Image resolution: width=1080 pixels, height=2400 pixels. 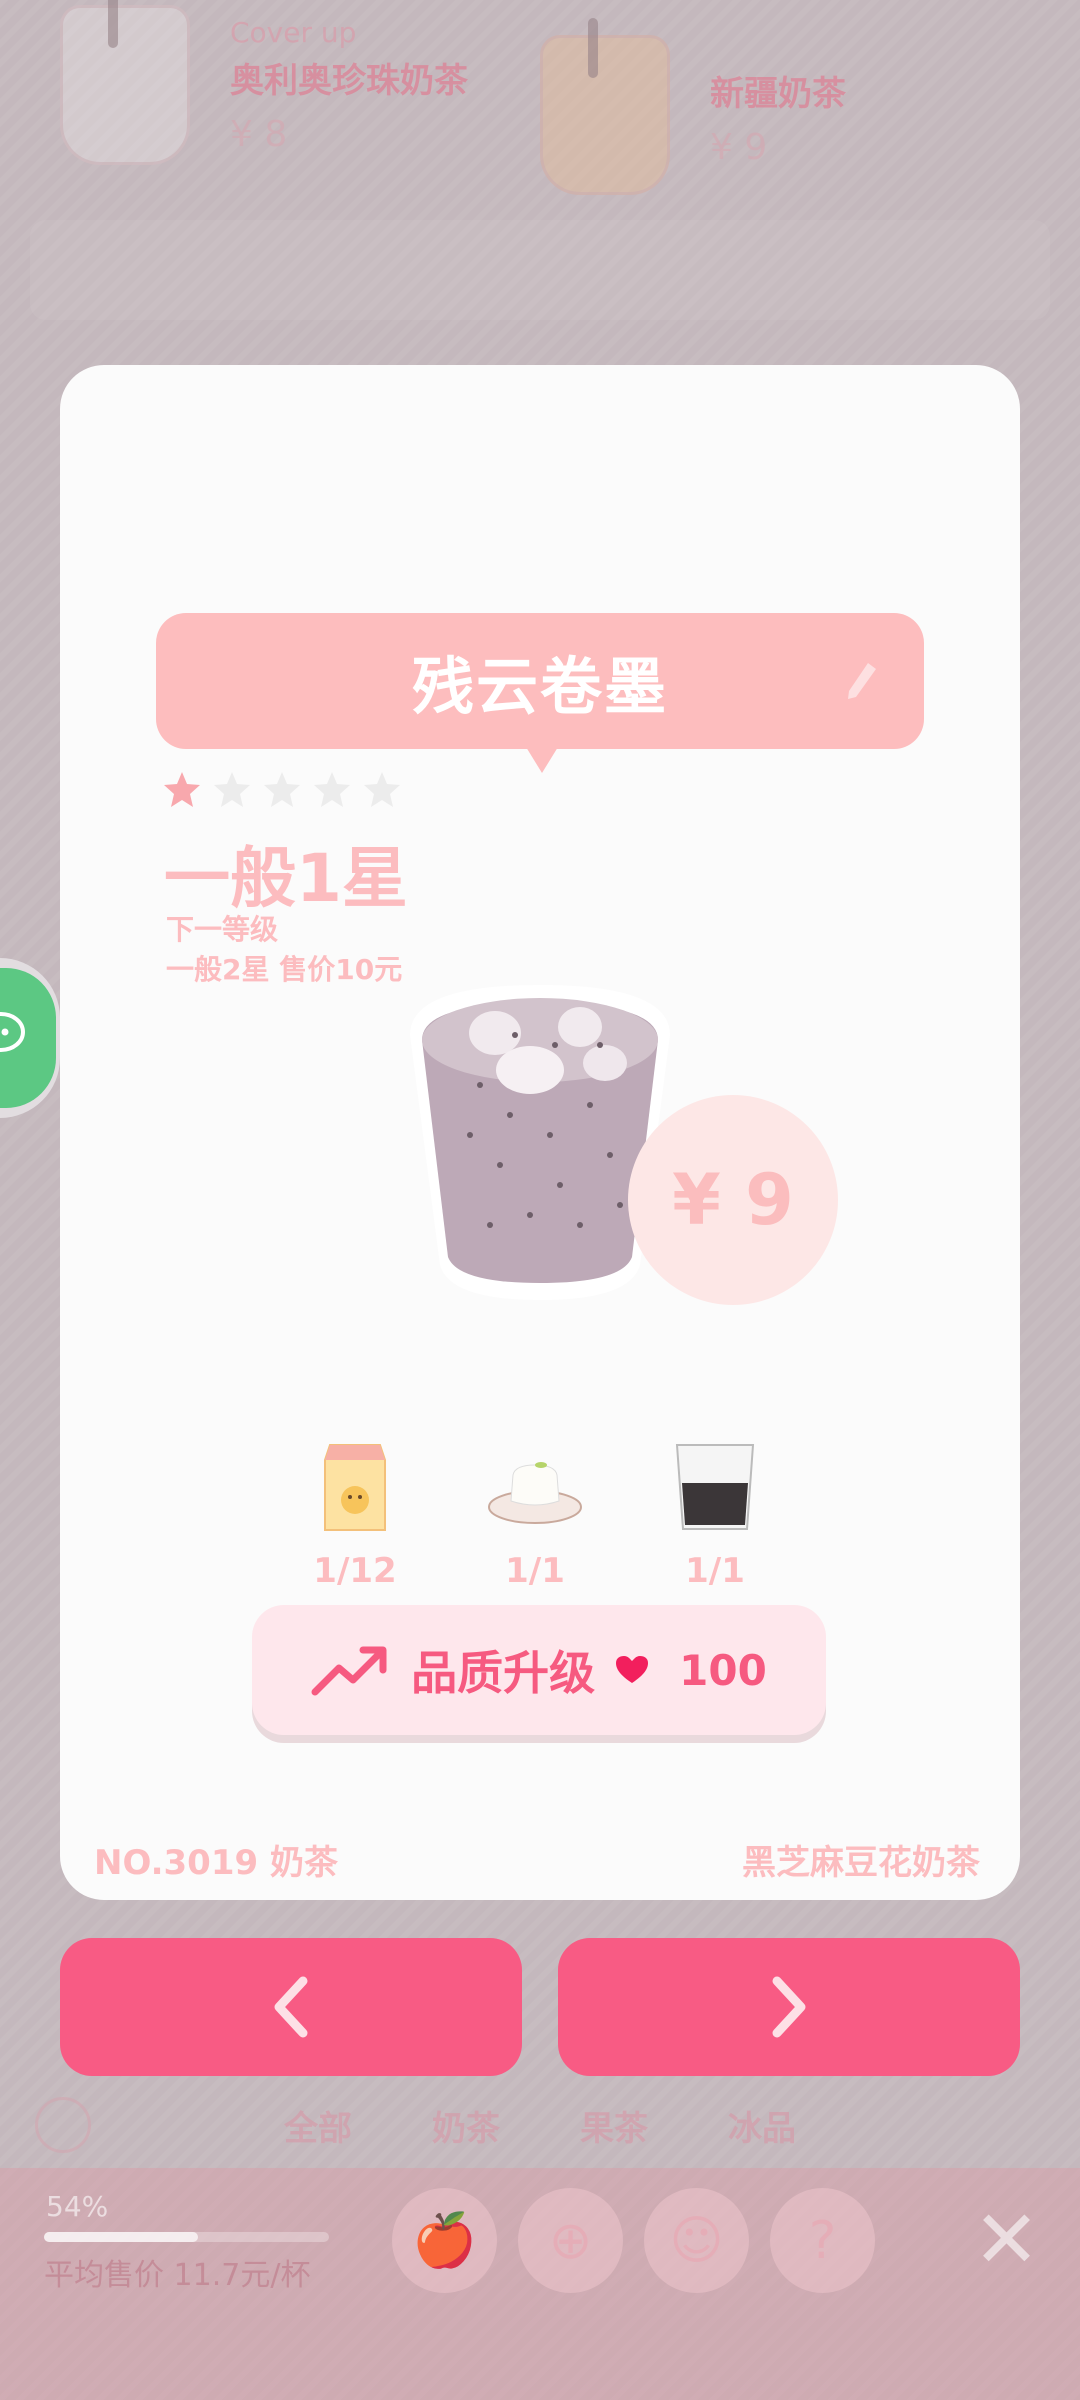 I want to click on card-name: 奥利奥珍珠奶茶, so click(x=349, y=80).